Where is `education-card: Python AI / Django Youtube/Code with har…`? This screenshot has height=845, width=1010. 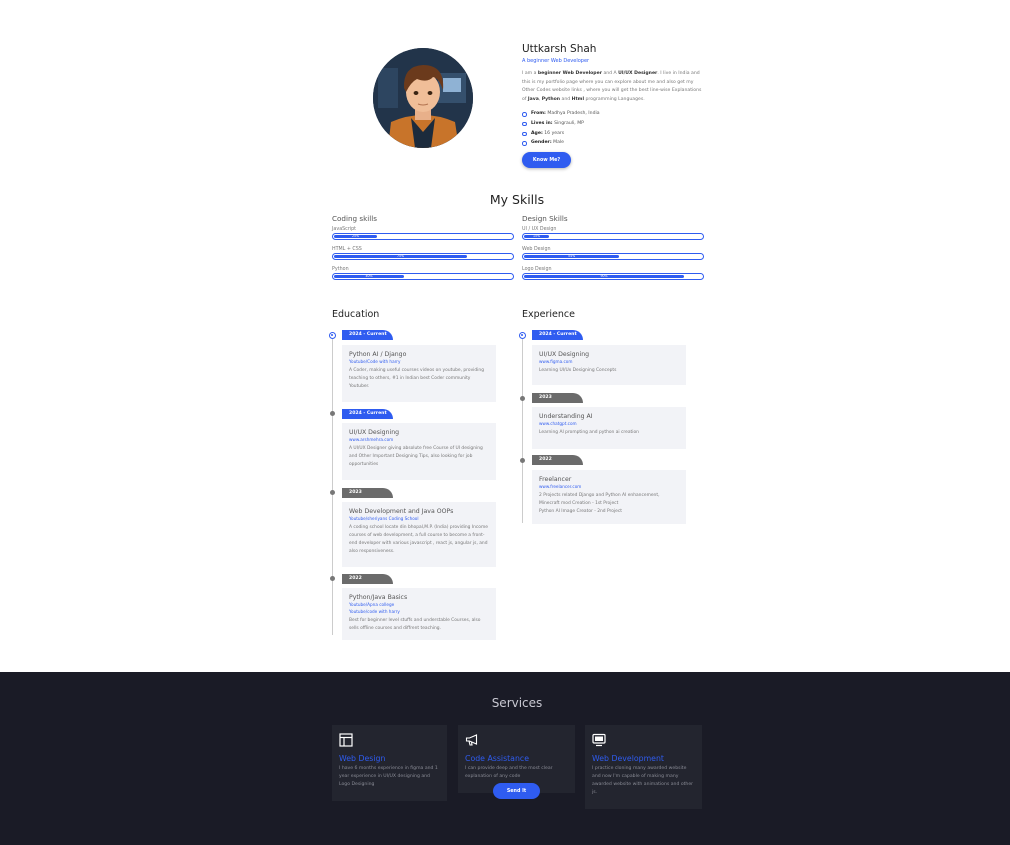 education-card: Python AI / Django Youtube/Code with har… is located at coordinates (419, 373).